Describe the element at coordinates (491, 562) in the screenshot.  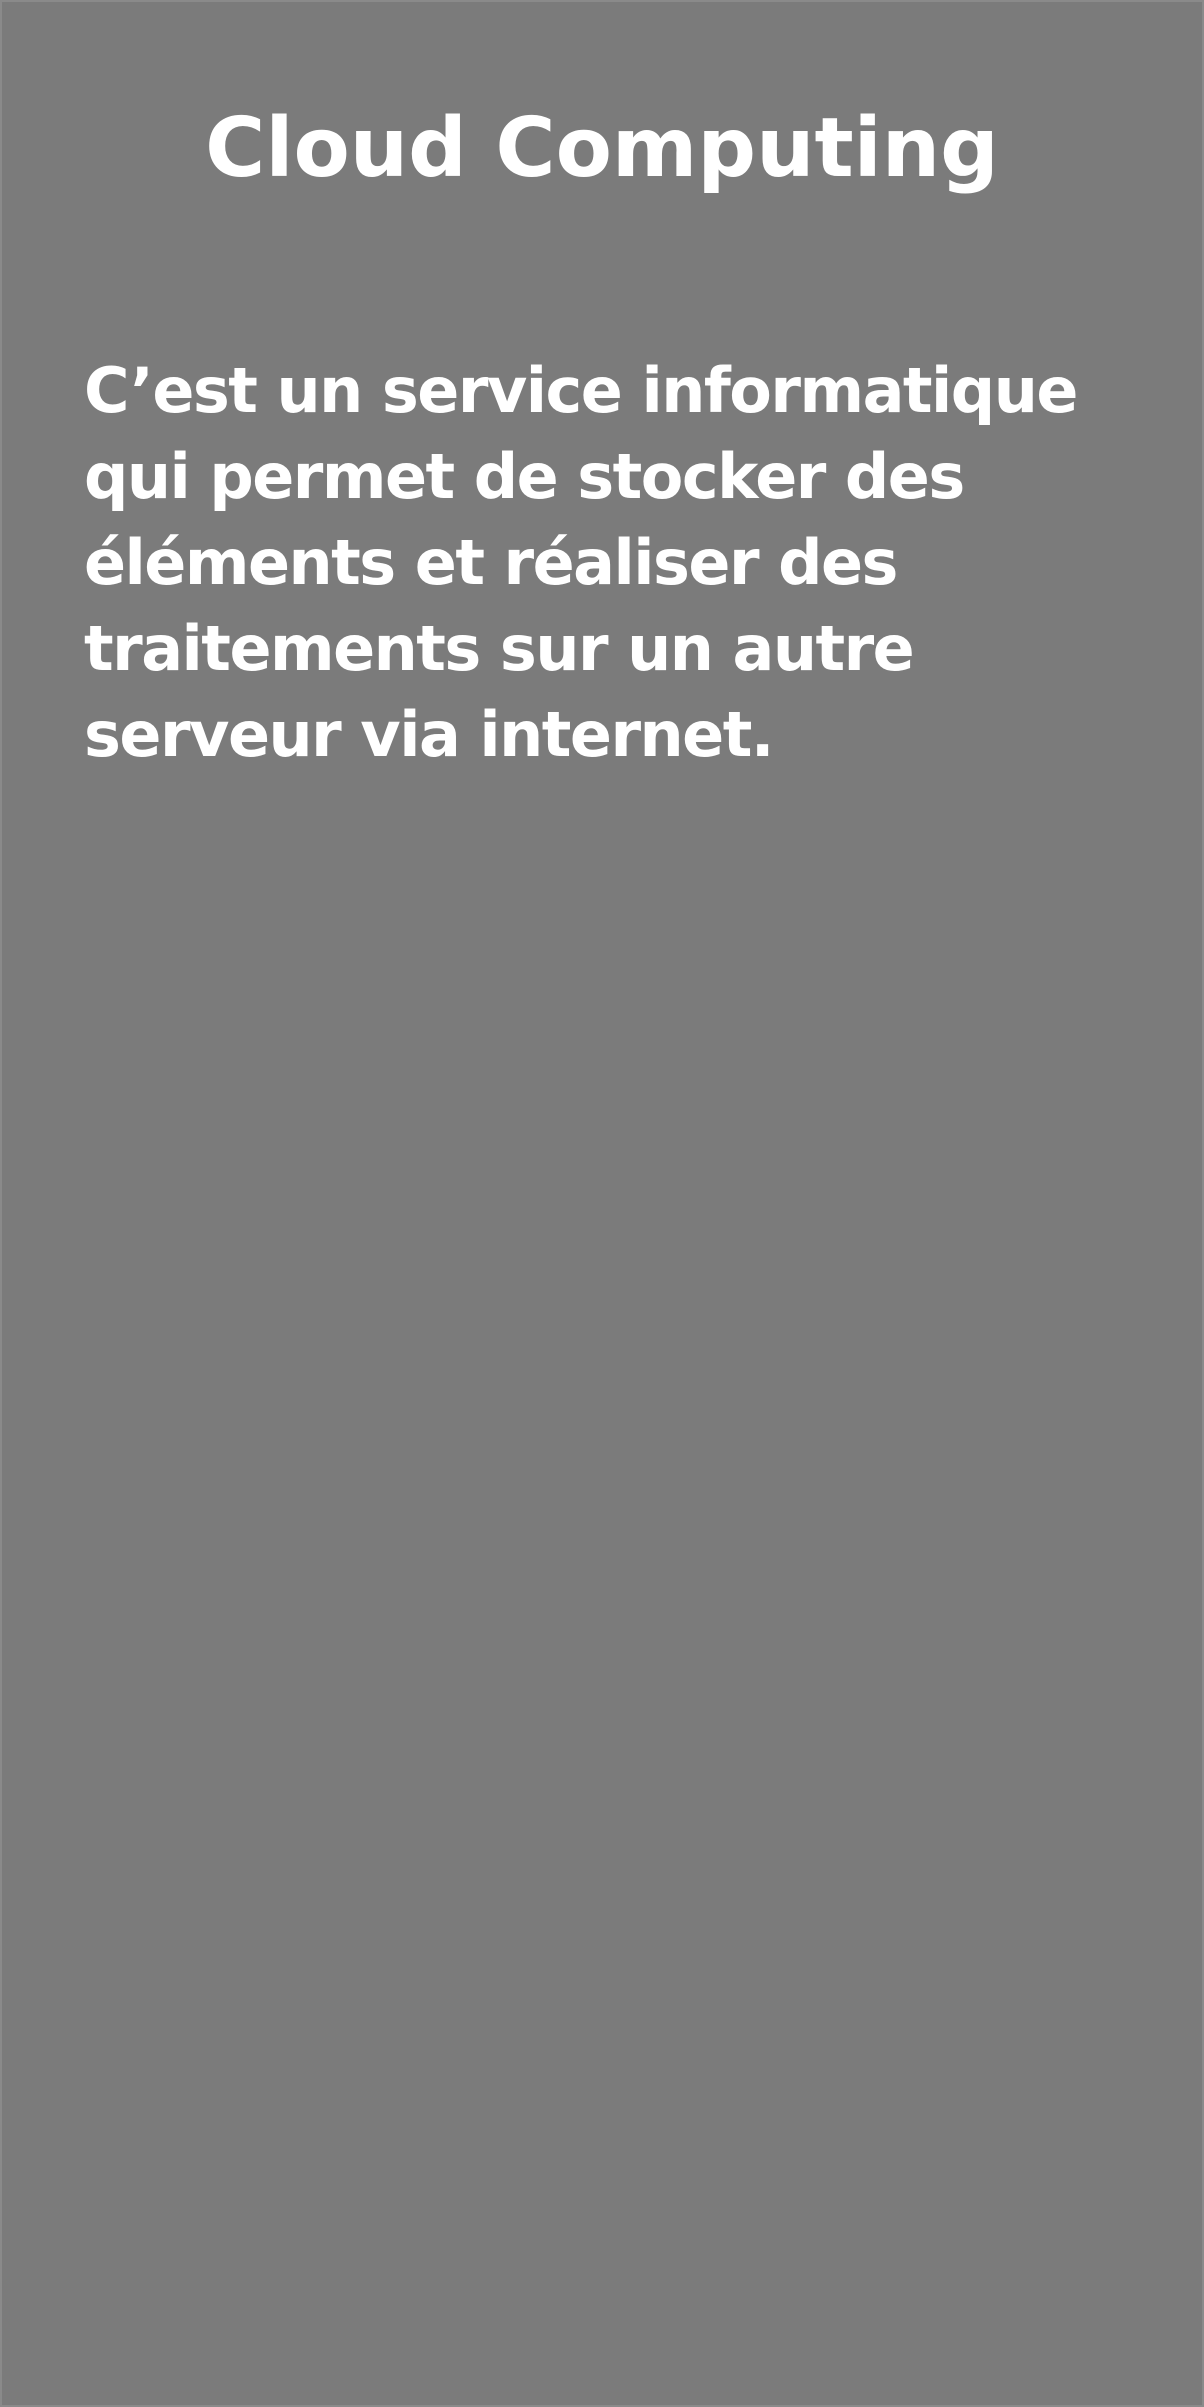
I see `definition-line: éléments et réaliser des` at that location.